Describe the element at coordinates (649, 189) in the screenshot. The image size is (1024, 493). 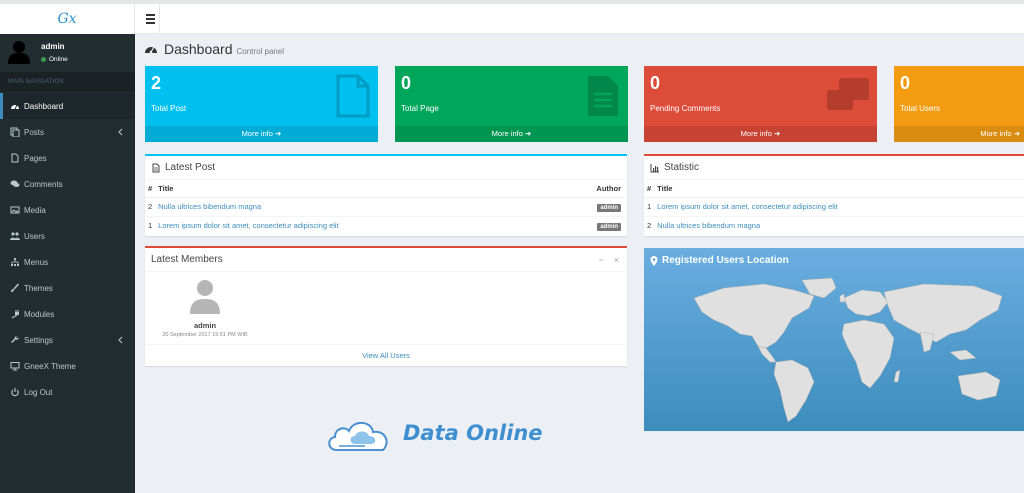
I see `column-header: #` at that location.